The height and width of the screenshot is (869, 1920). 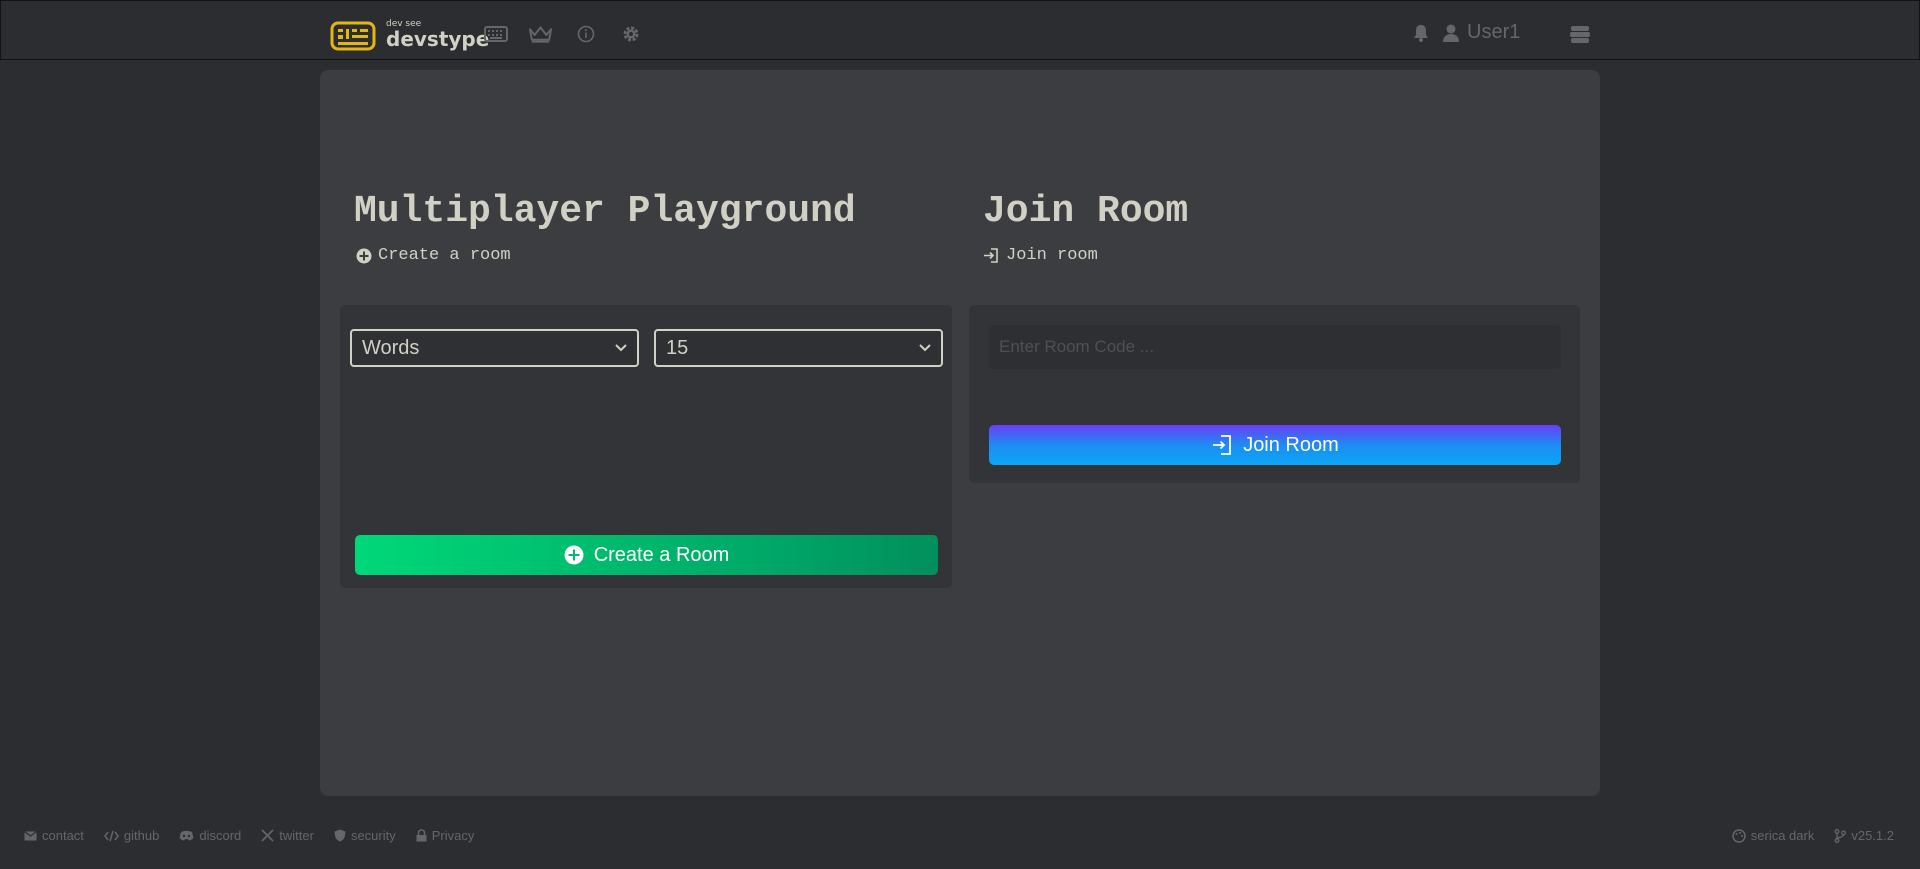 I want to click on footer-contact-link: contact, so click(x=54, y=835).